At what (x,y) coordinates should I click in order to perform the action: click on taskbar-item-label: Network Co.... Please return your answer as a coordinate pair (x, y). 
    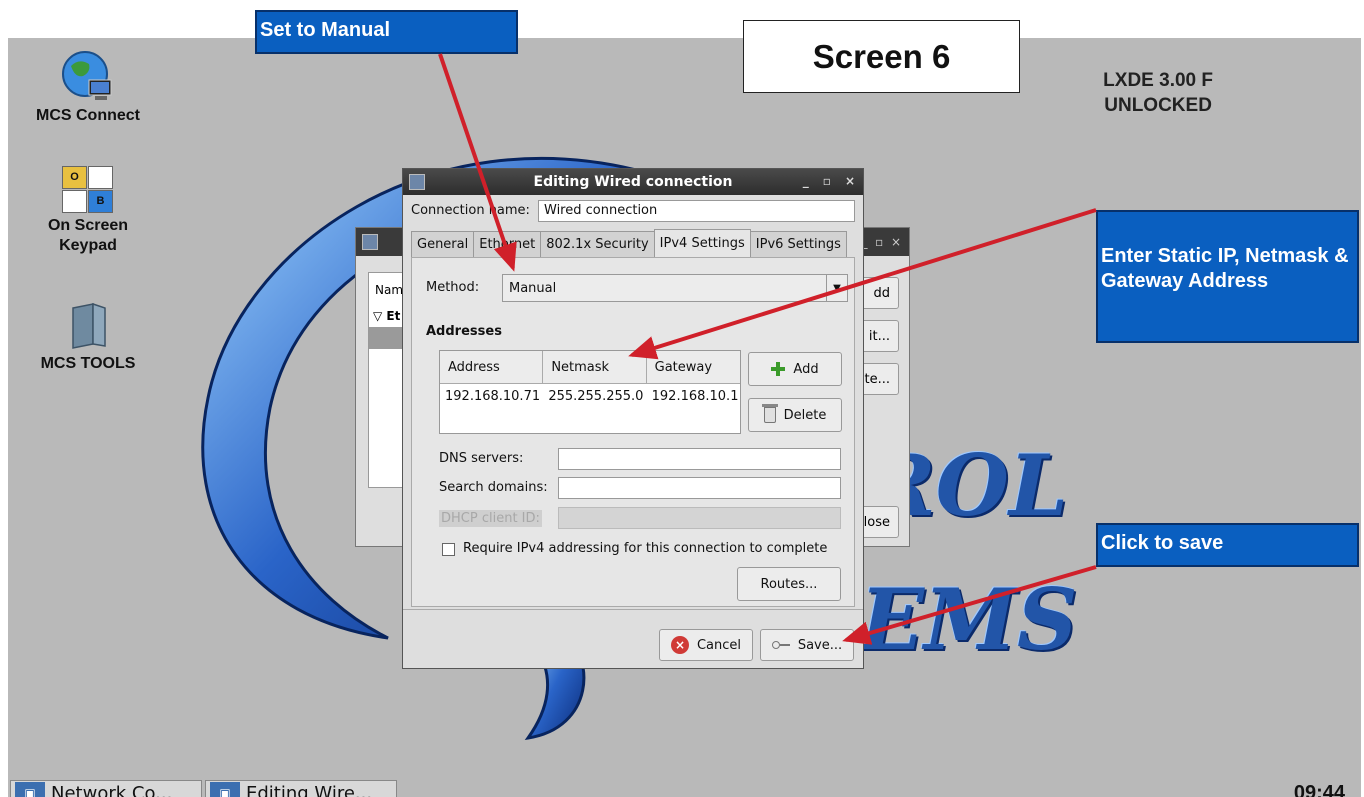
    Looking at the image, I should click on (112, 789).